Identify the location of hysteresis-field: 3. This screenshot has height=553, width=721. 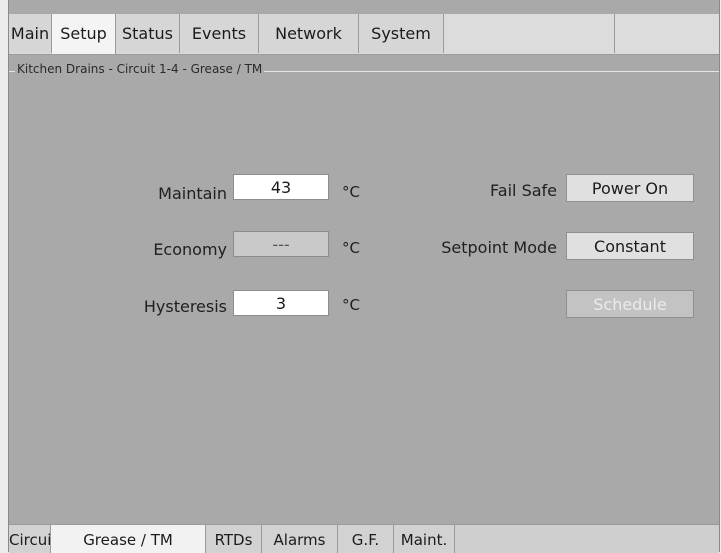
(281, 303).